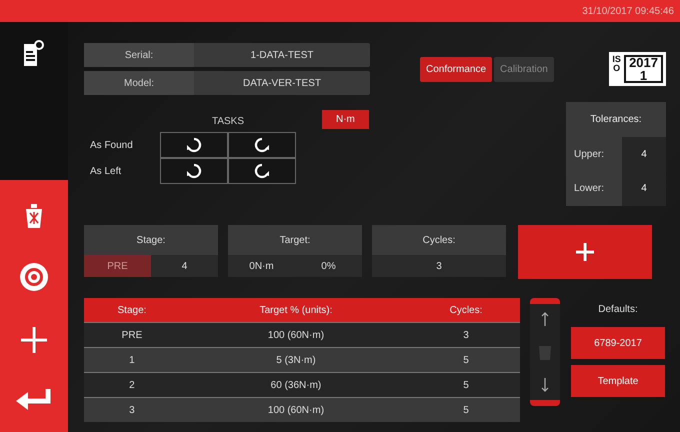 The height and width of the screenshot is (432, 680). I want to click on setting-value: 0N·m, so click(261, 266).